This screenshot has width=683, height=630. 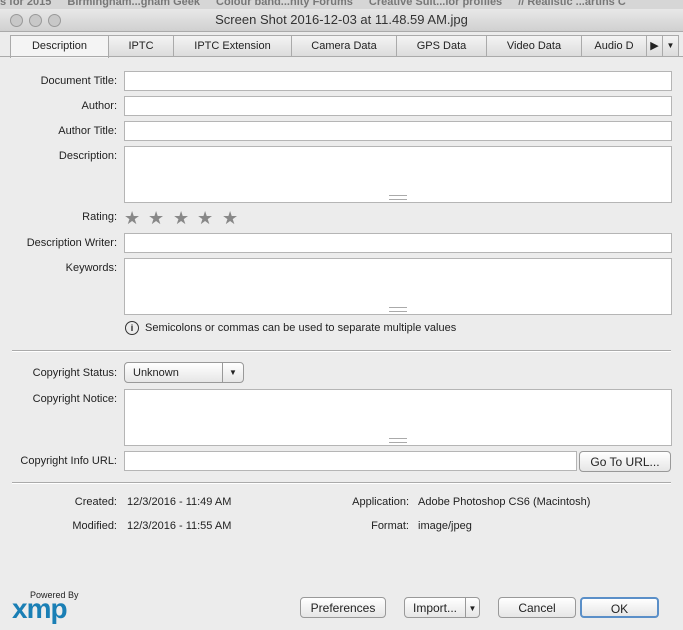 I want to click on preferences-button: Preferences, so click(x=343, y=607).